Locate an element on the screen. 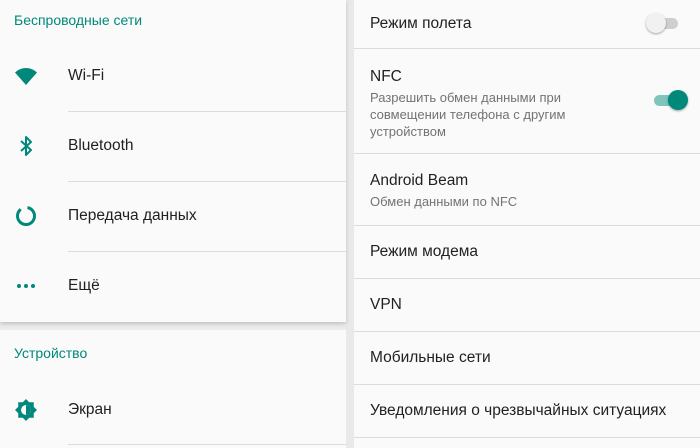 The image size is (700, 448). more-label: Ещё is located at coordinates (84, 285).